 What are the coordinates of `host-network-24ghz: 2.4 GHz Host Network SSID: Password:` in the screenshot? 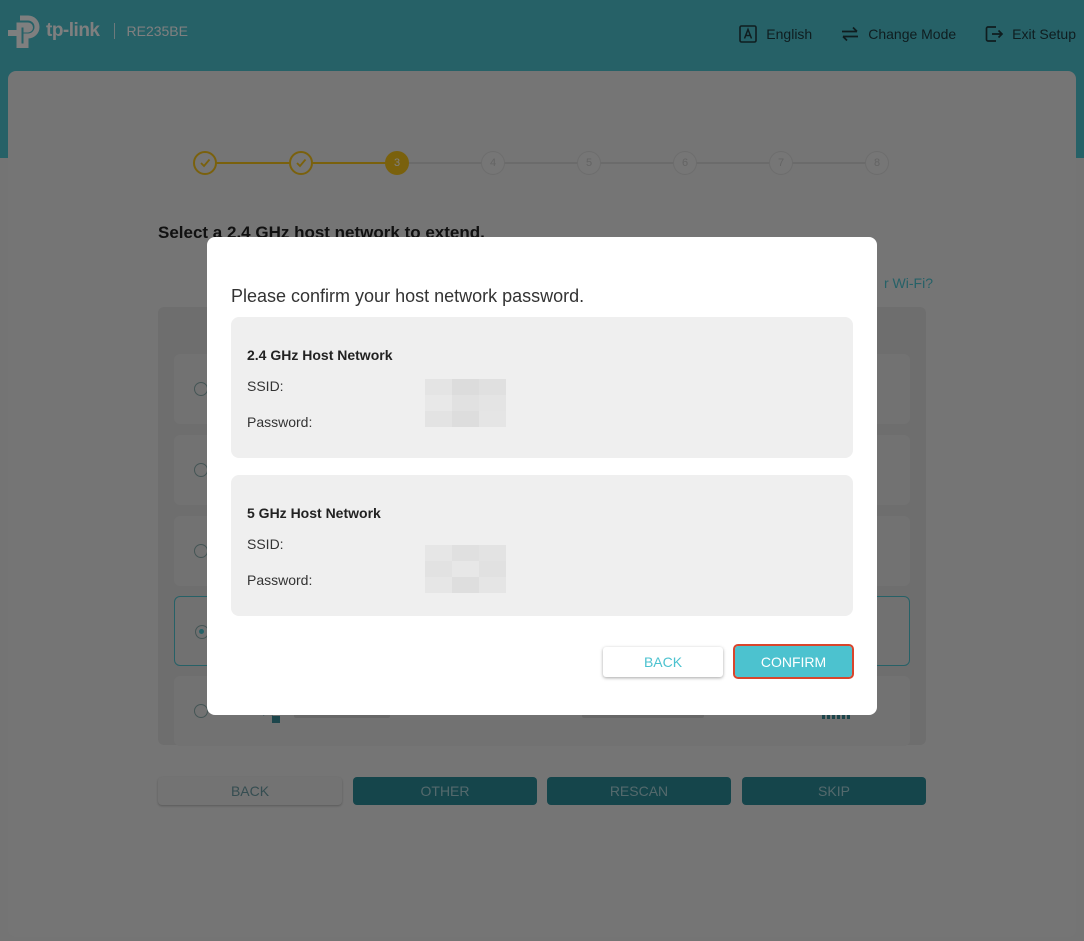 It's located at (542, 387).